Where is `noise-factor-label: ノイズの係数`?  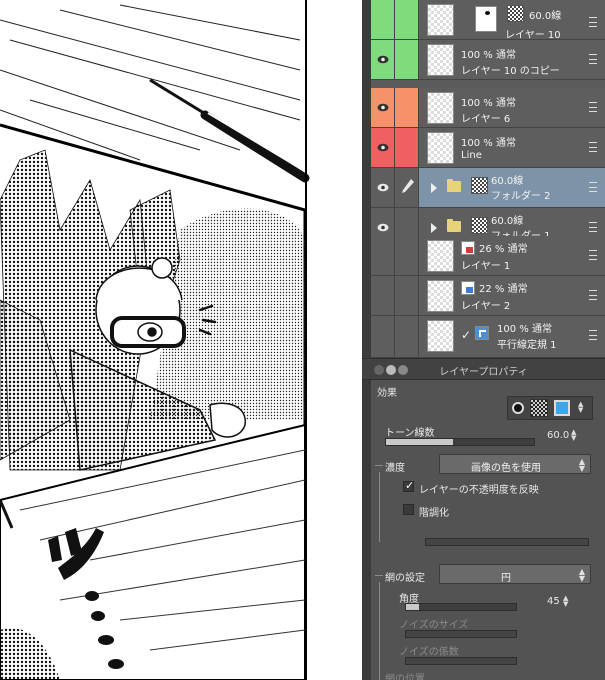
noise-factor-label: ノイズの係数 is located at coordinates (429, 652).